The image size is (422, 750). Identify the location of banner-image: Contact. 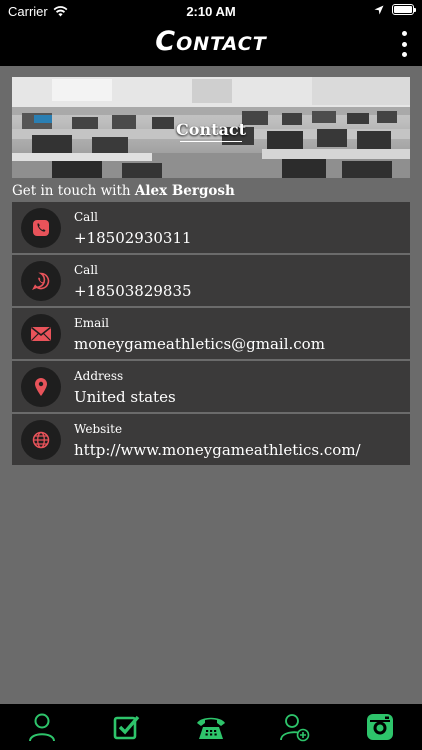
(211, 127).